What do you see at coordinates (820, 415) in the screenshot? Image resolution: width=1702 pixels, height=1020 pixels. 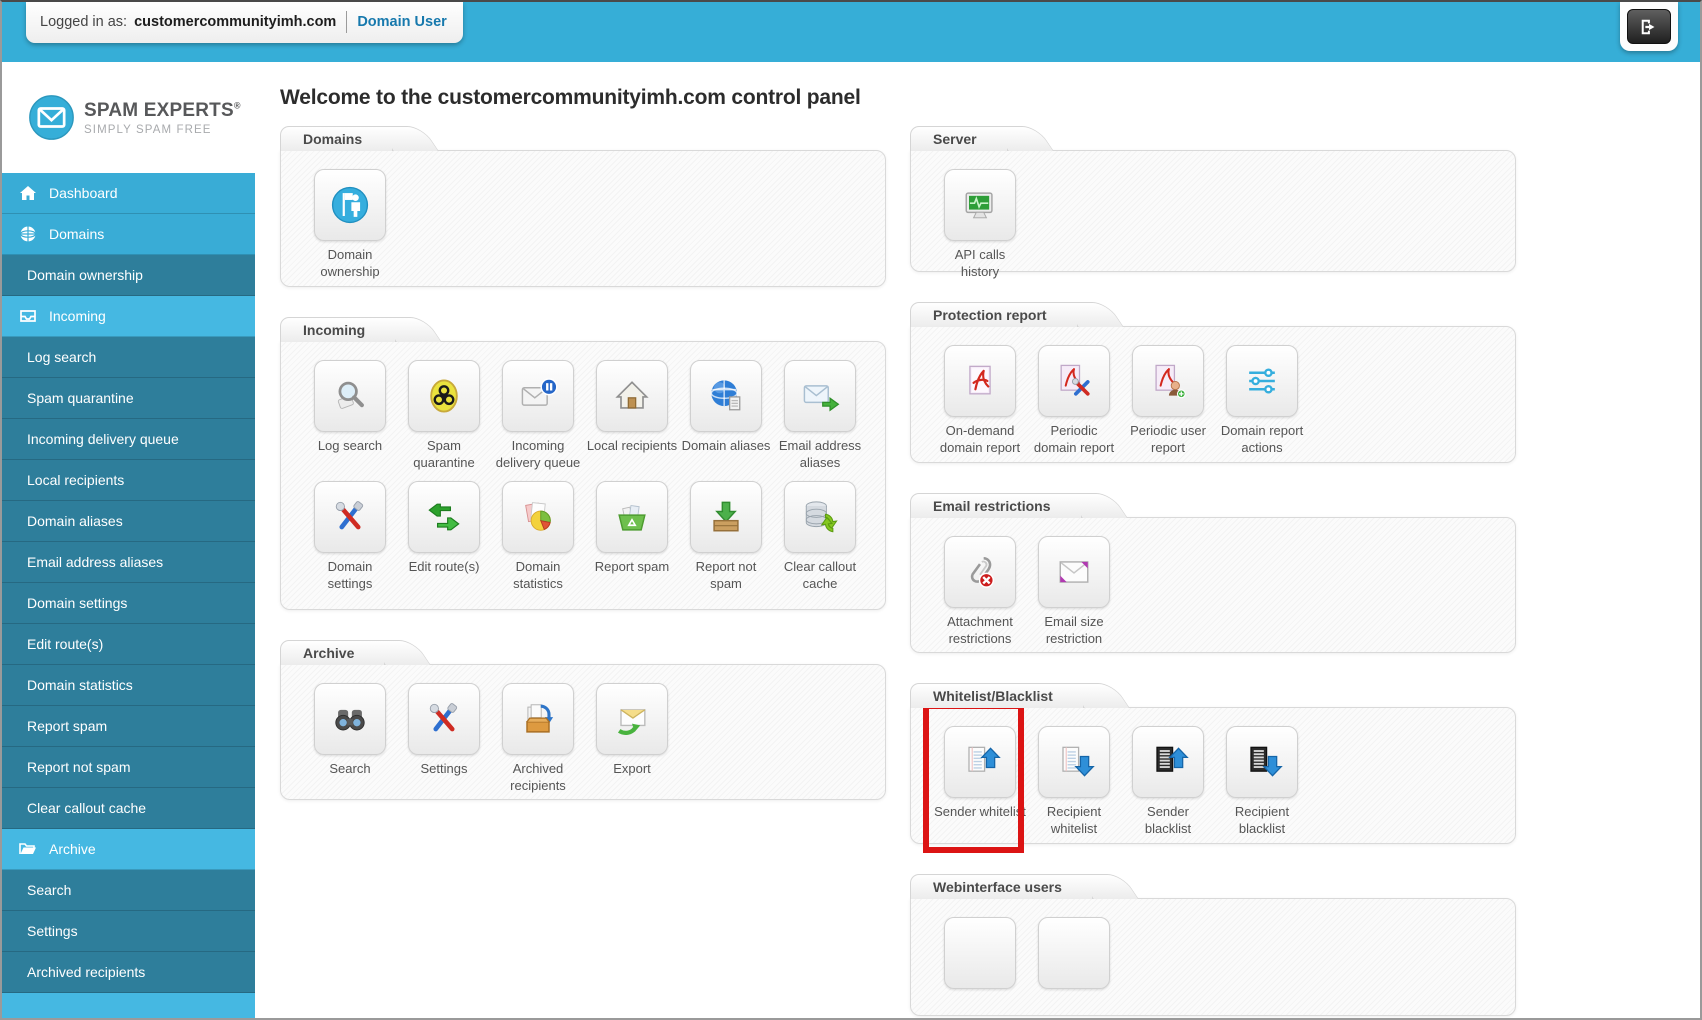 I see `tile-email-address-aliases: Email address aliases` at bounding box center [820, 415].